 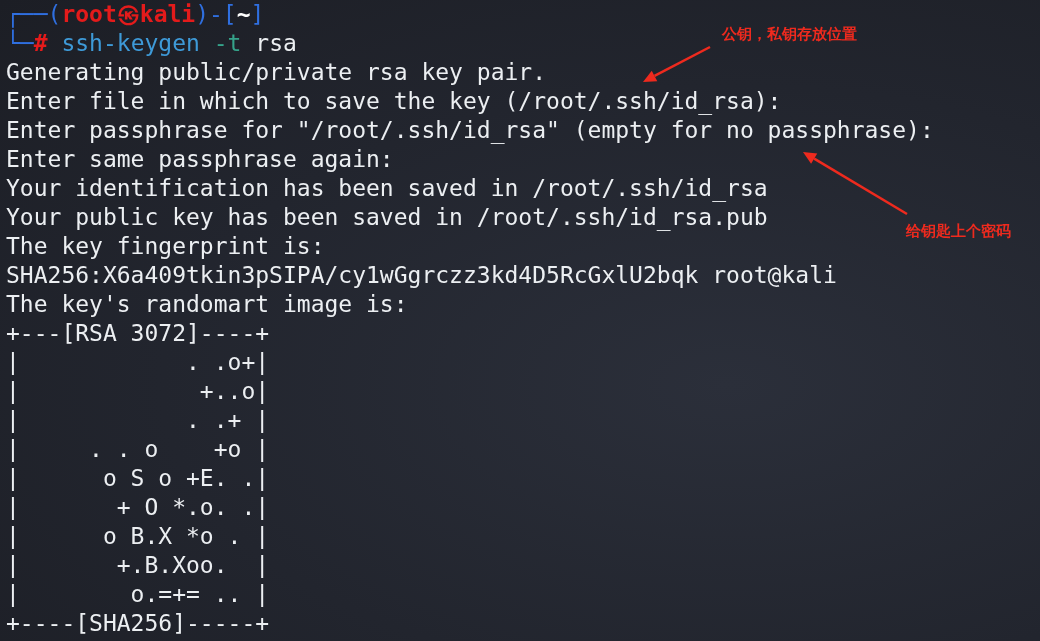 I want to click on output-line: The key's randomart image is:, so click(x=207, y=304).